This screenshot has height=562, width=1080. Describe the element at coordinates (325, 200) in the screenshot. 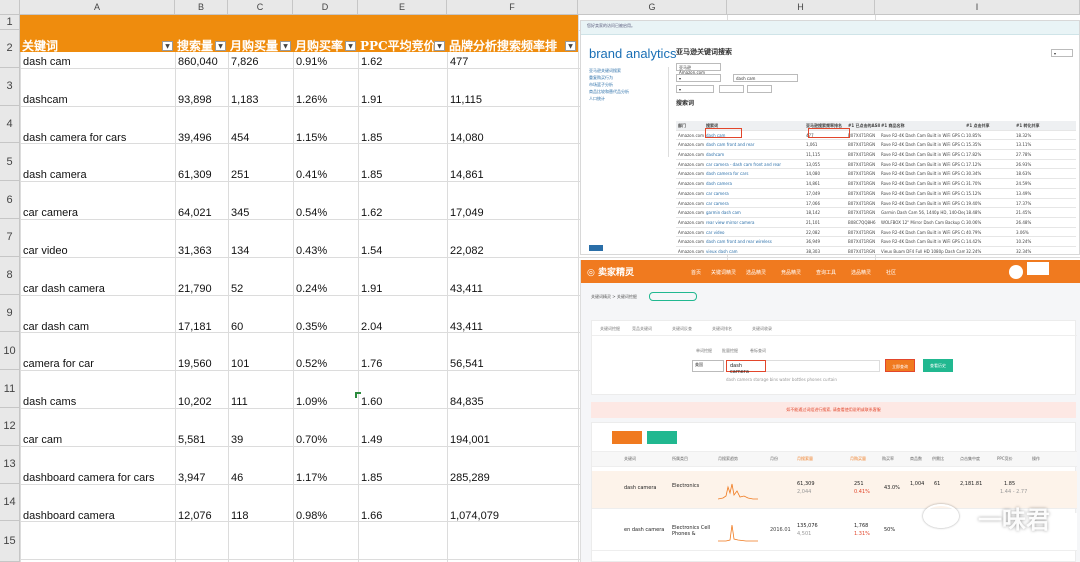

I see `value-cell: 0.54%` at that location.